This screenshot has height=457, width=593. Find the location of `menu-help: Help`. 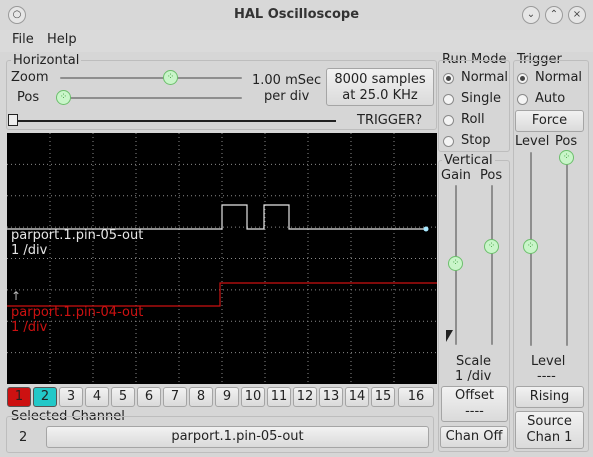

menu-help: Help is located at coordinates (62, 39).